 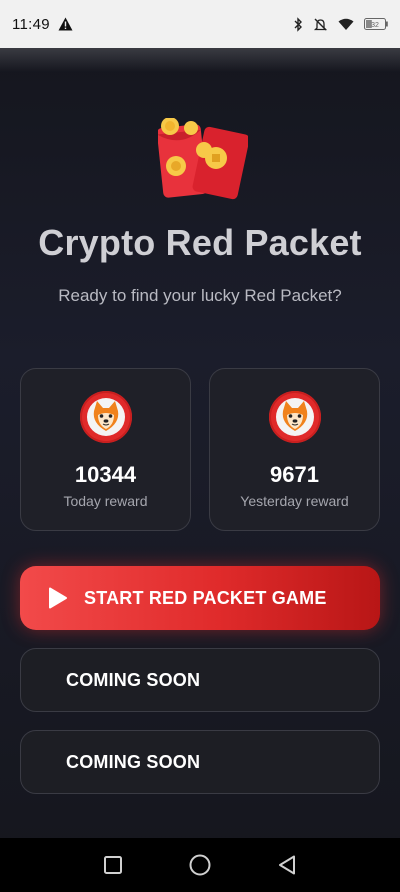 I want to click on recents-icon, so click(x=112, y=865).